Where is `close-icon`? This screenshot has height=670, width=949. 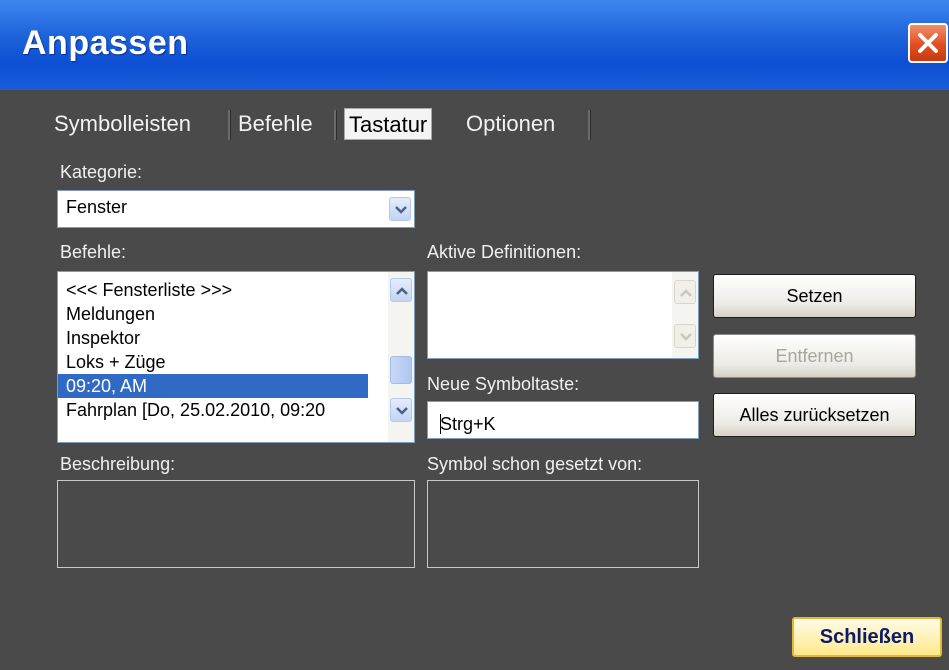 close-icon is located at coordinates (928, 43).